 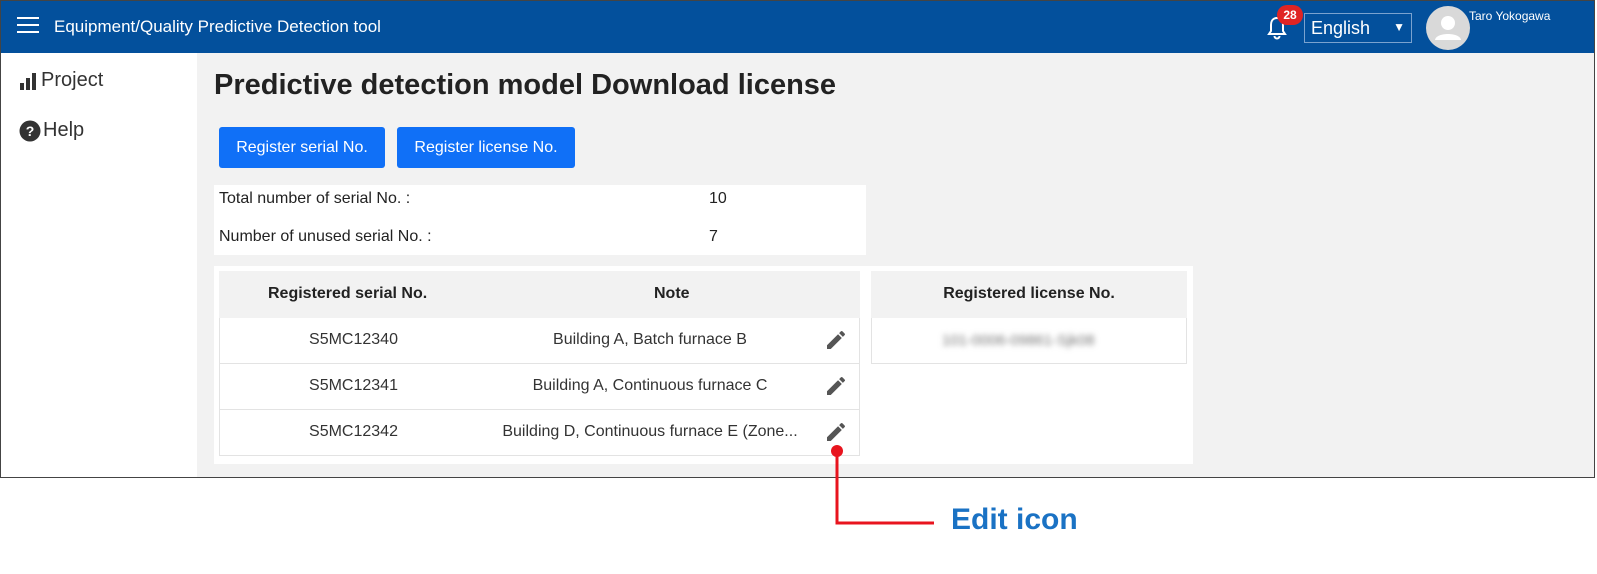 I want to click on help-circle-icon: ?, so click(x=30, y=131).